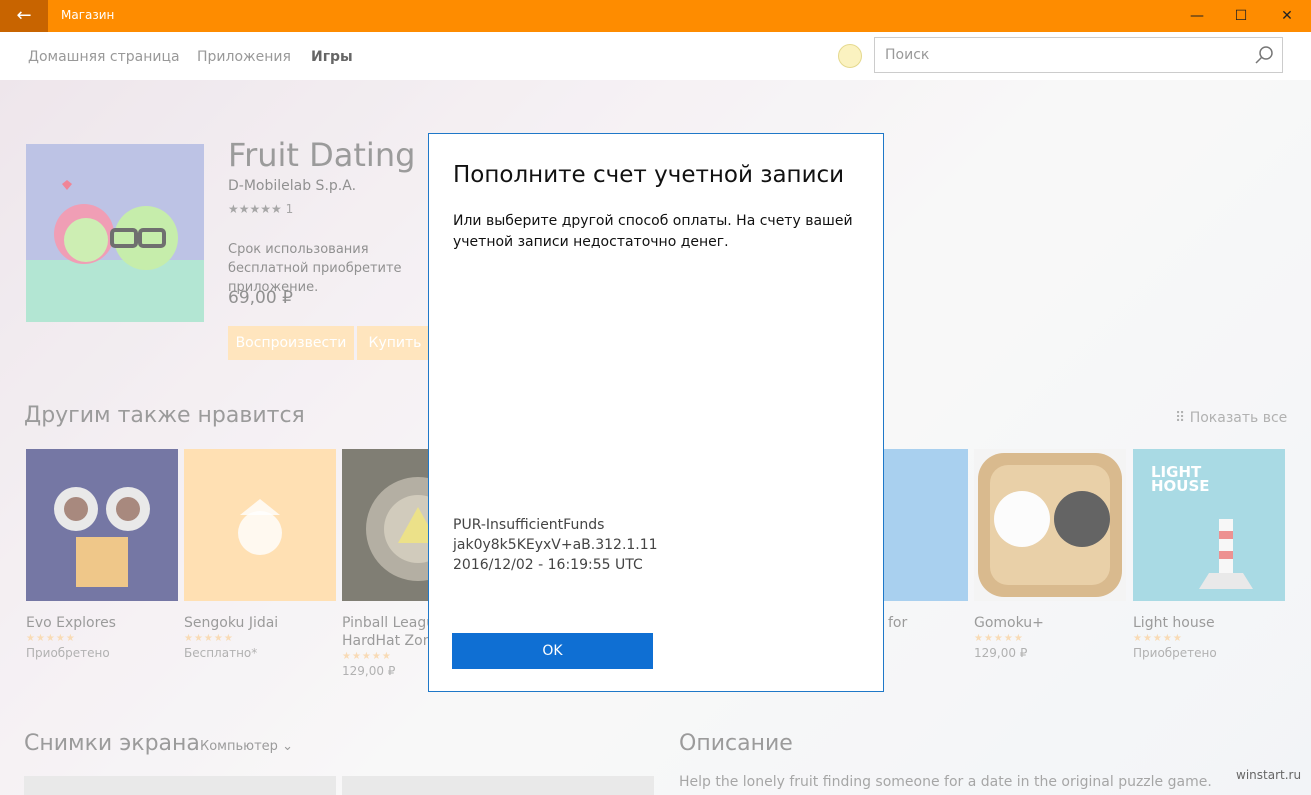 This screenshot has height=795, width=1311. I want to click on error-timestamp: 2016/12/02 - 16:19:55 UTC, so click(548, 565).